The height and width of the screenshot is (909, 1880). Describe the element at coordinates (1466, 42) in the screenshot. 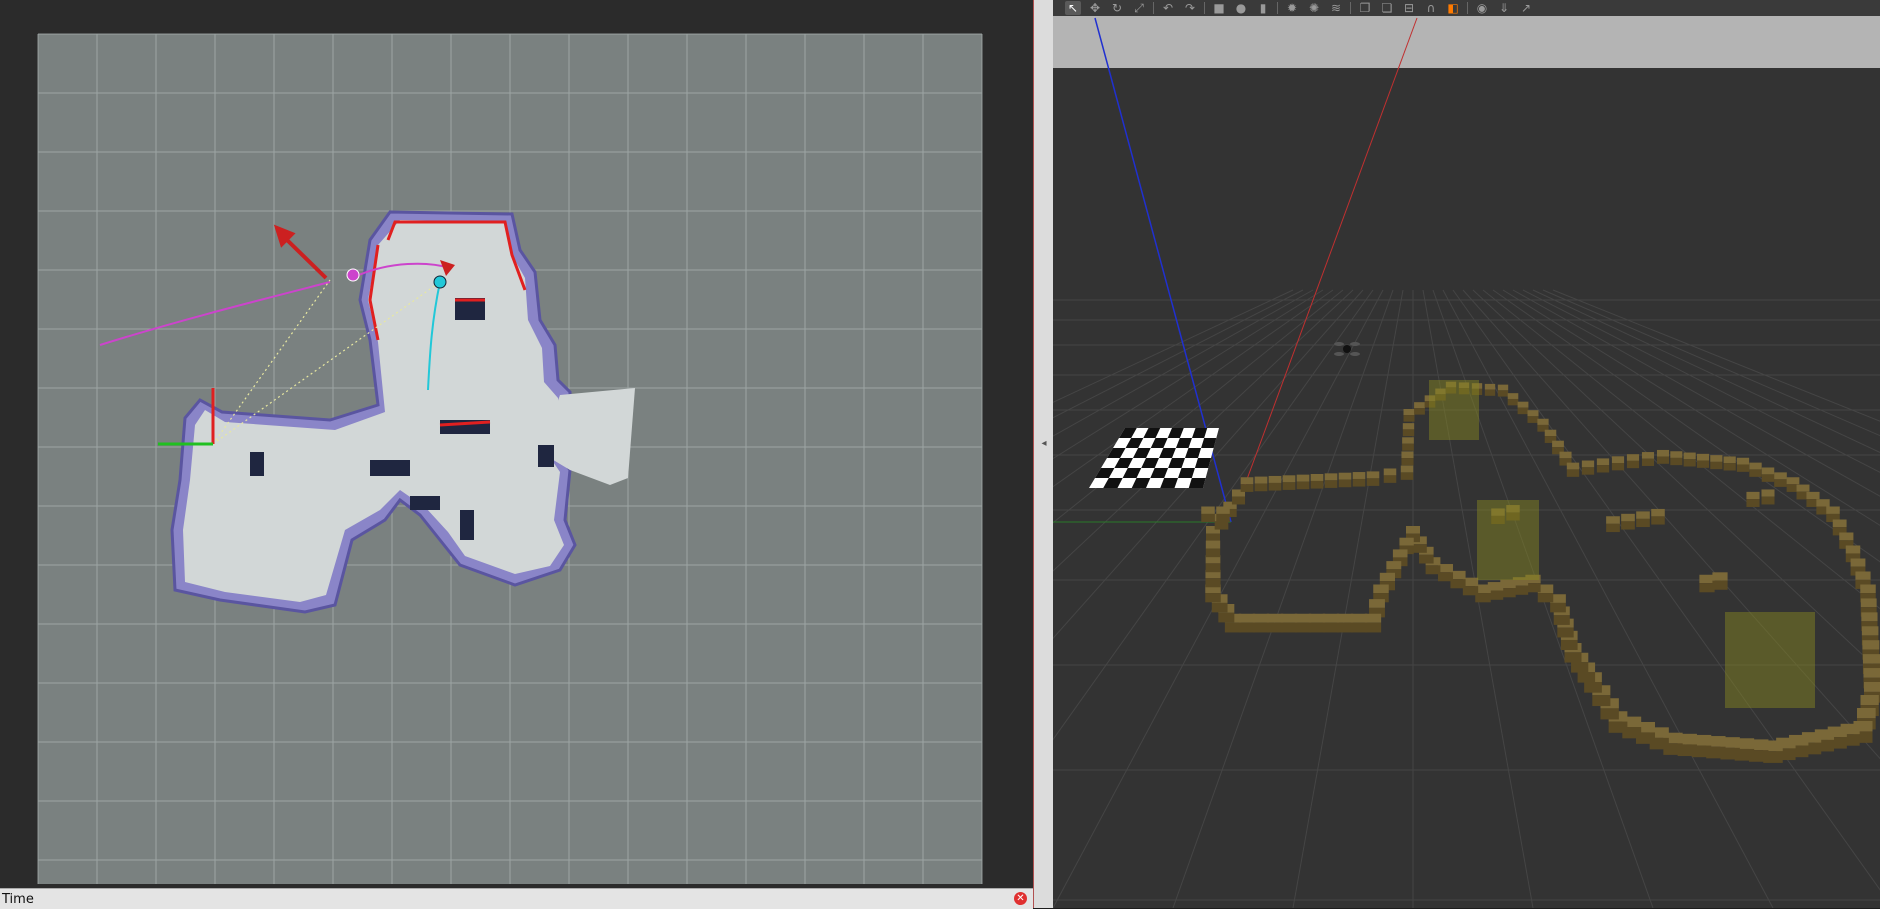

I see `sky-band` at that location.